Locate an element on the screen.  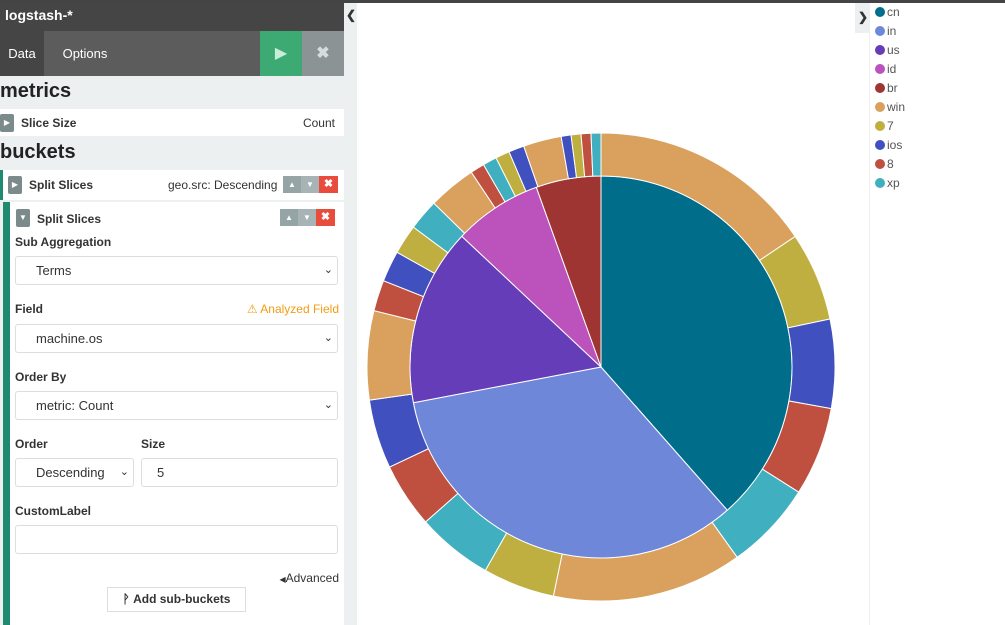
chevron-left-icon: ❮ is located at coordinates (351, 15).